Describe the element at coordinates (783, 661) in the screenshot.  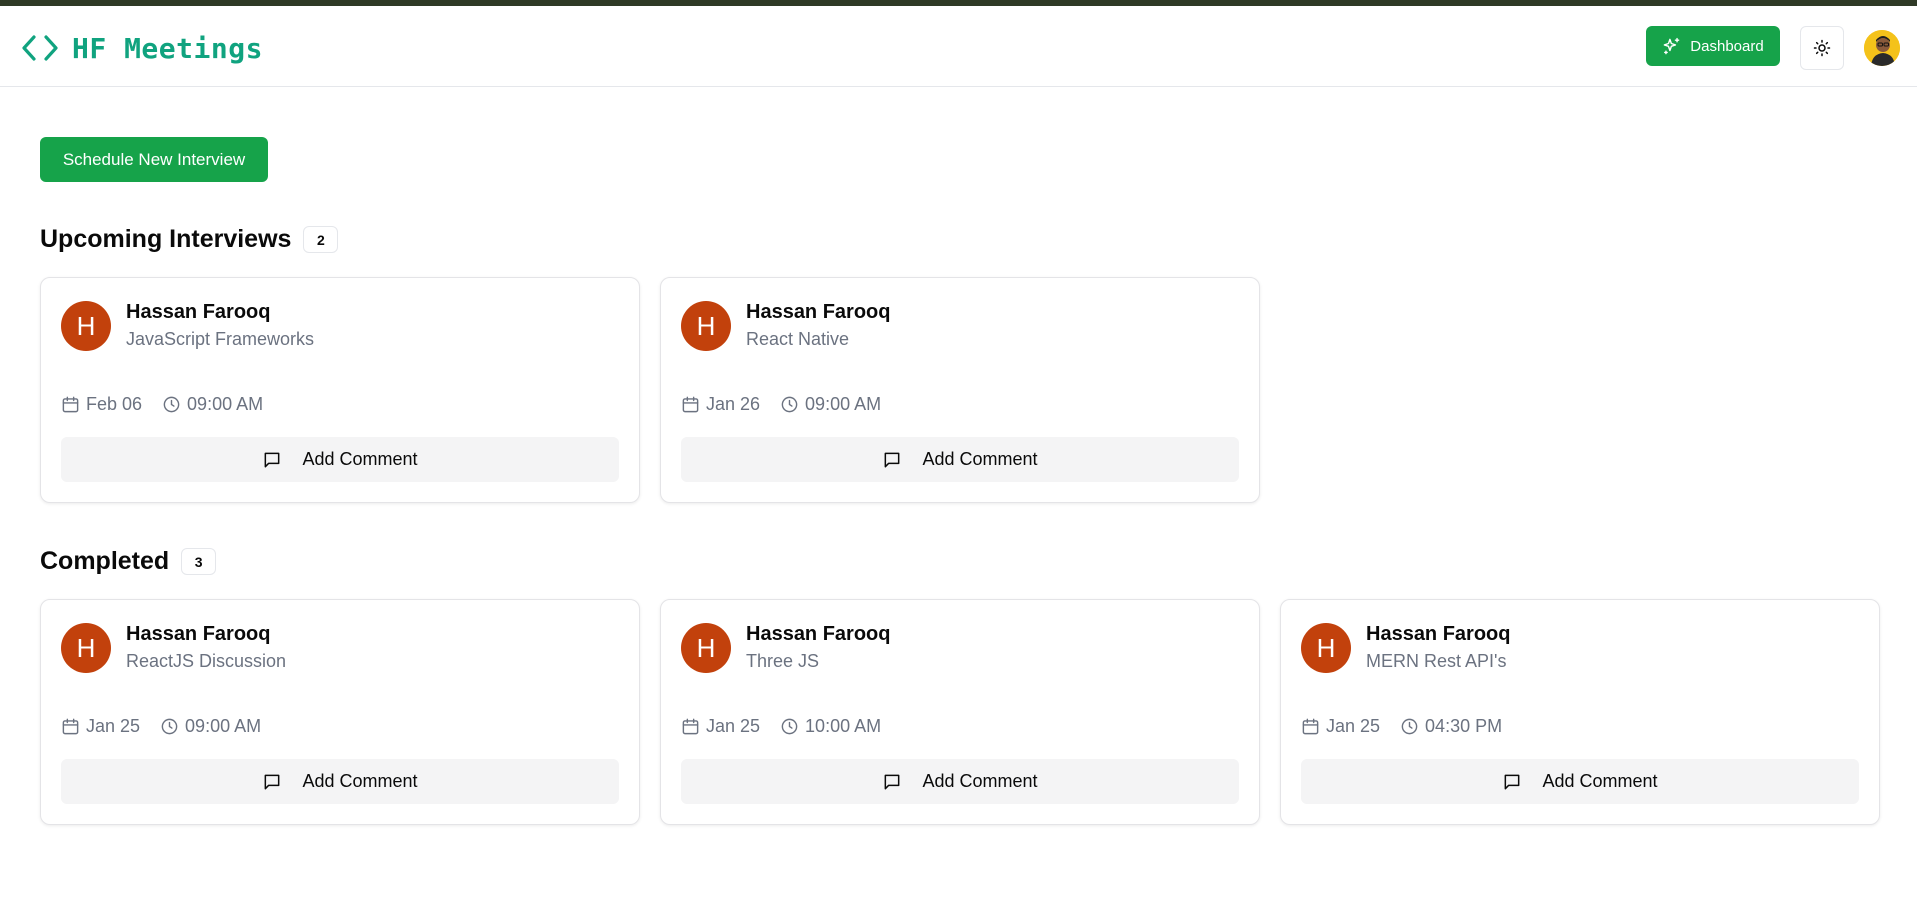
I see `interview-topic: Three JS` at that location.